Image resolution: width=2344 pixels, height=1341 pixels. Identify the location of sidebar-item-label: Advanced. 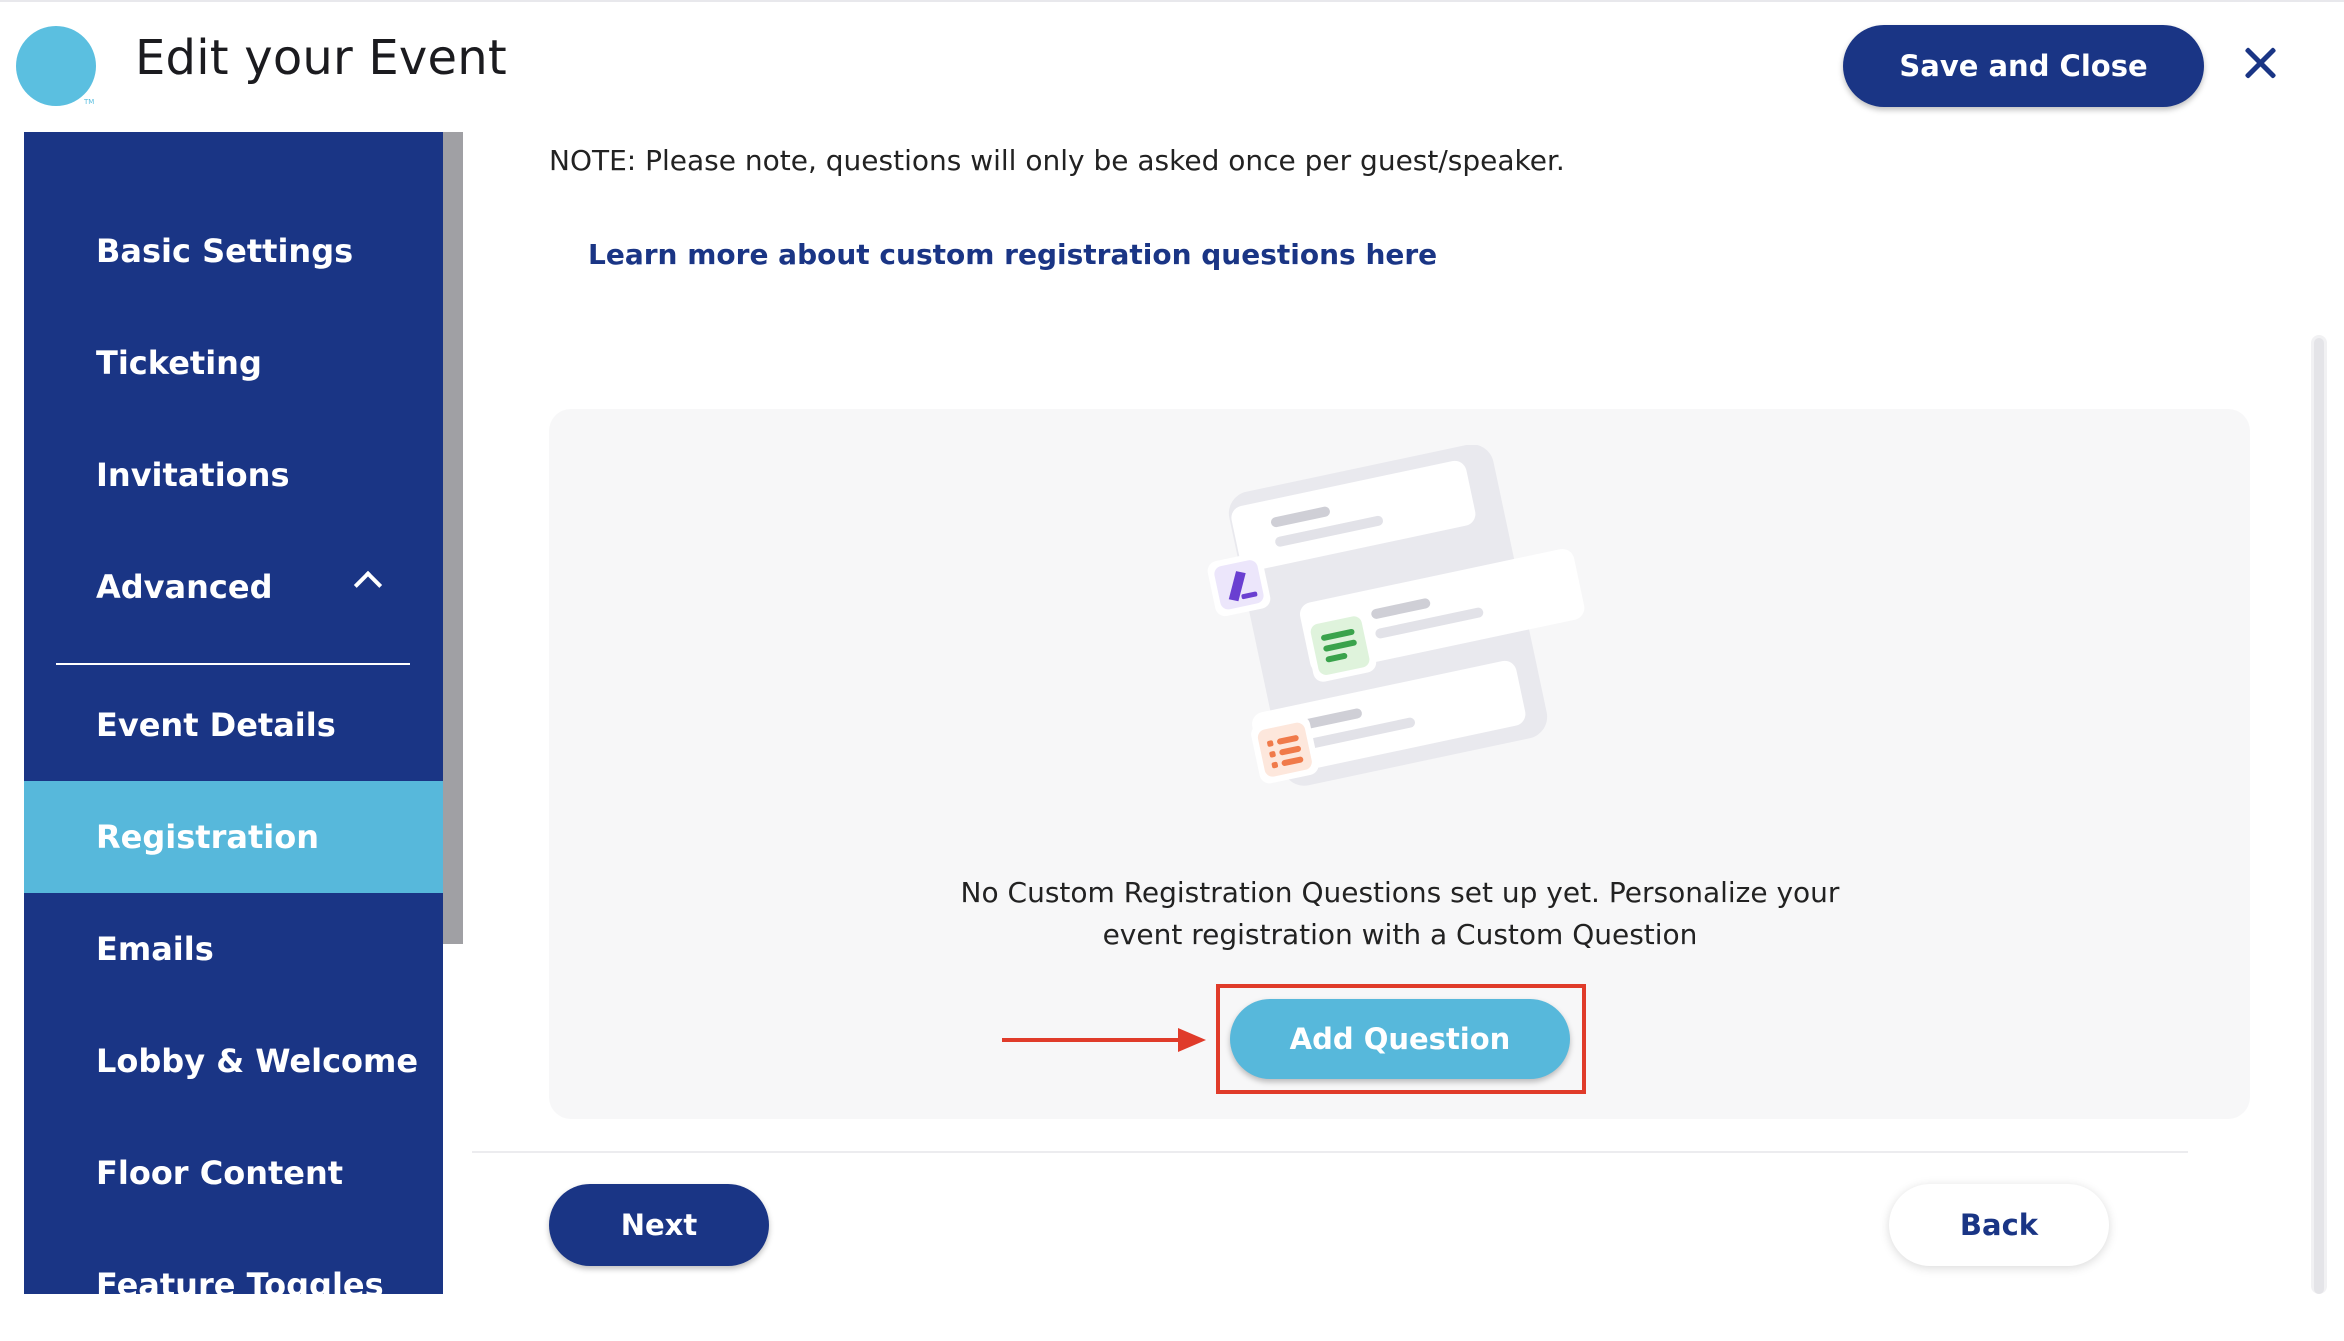
(184, 587).